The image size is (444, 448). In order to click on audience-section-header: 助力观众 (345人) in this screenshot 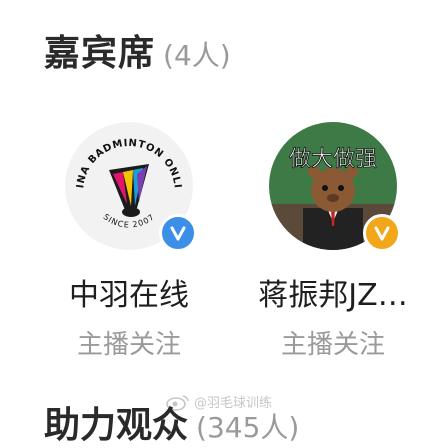, I will do `click(171, 422)`.